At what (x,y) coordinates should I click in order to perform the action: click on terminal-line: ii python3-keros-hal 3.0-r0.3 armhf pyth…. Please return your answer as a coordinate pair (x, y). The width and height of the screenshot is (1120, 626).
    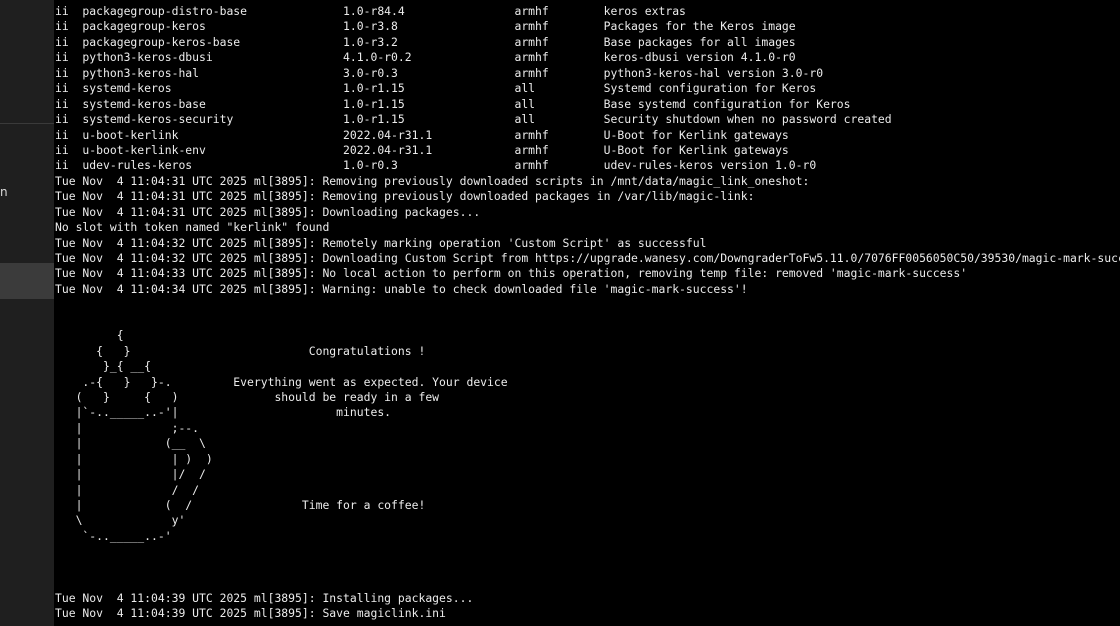
    Looking at the image, I should click on (439, 72).